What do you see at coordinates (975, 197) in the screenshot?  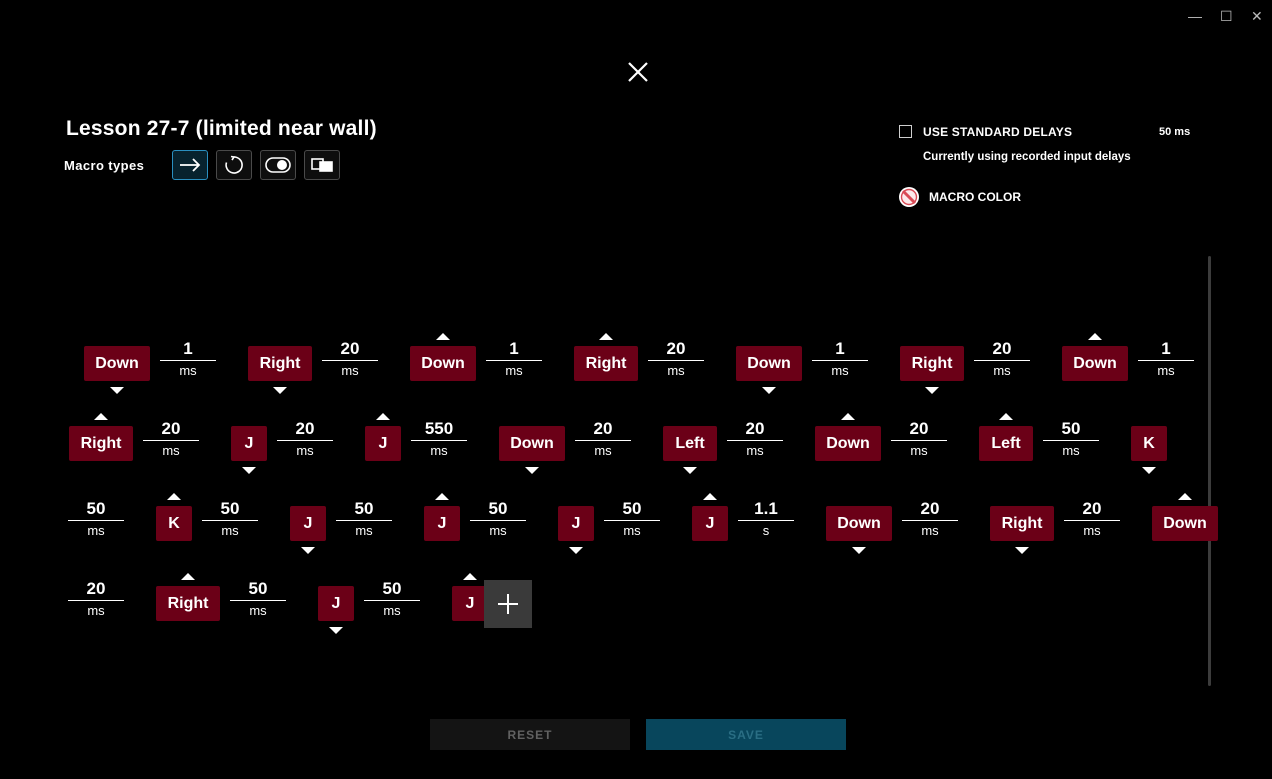 I see `macro-color-label: MACRO COLOR` at bounding box center [975, 197].